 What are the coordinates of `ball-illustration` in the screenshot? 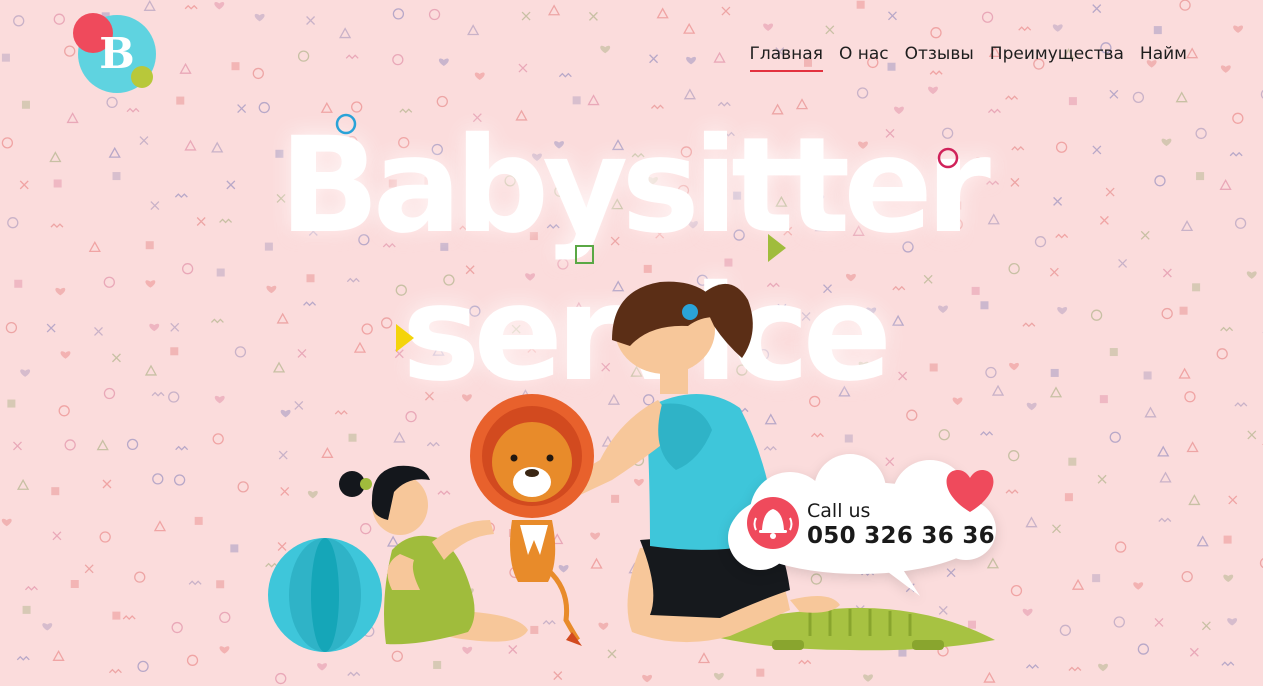 It's located at (325, 595).